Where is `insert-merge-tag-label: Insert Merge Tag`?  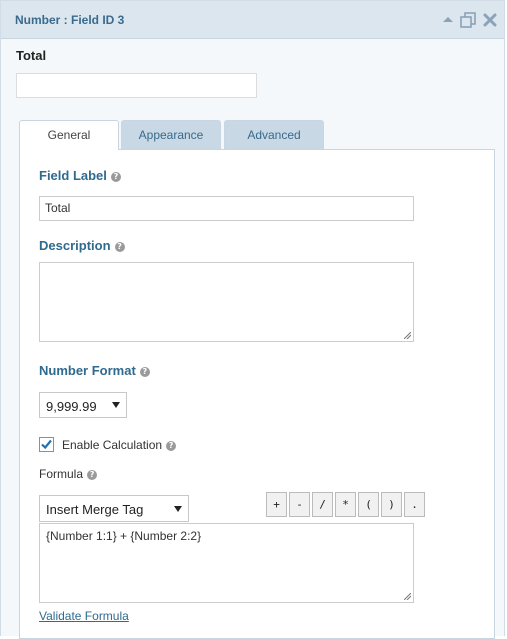 insert-merge-tag-label: Insert Merge Tag is located at coordinates (95, 509).